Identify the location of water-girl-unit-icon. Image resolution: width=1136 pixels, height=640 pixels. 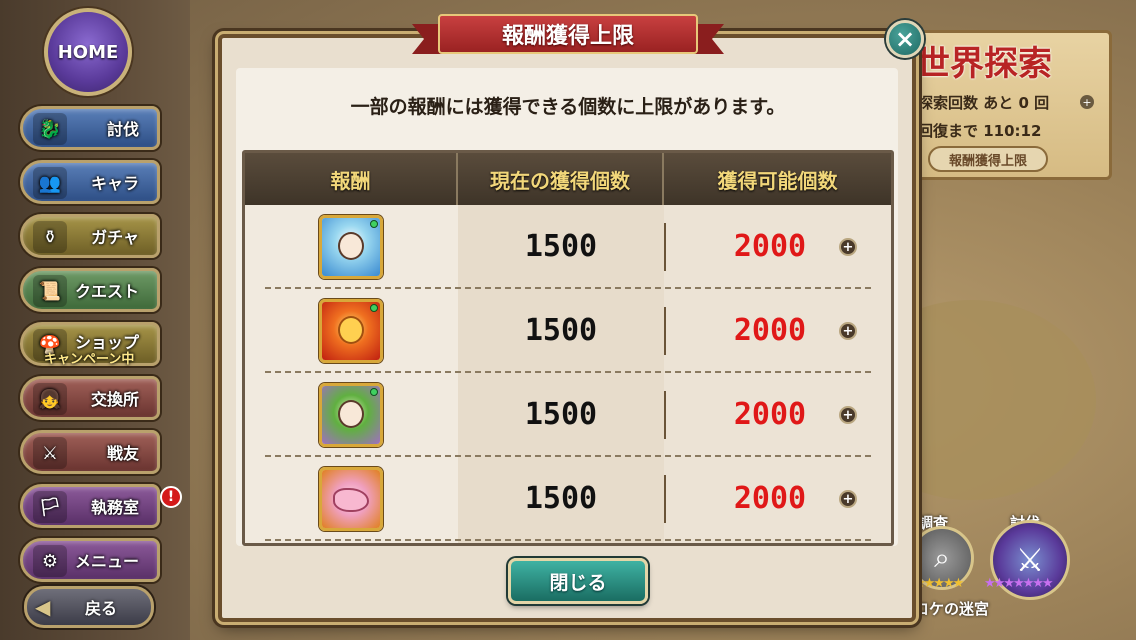
(351, 247).